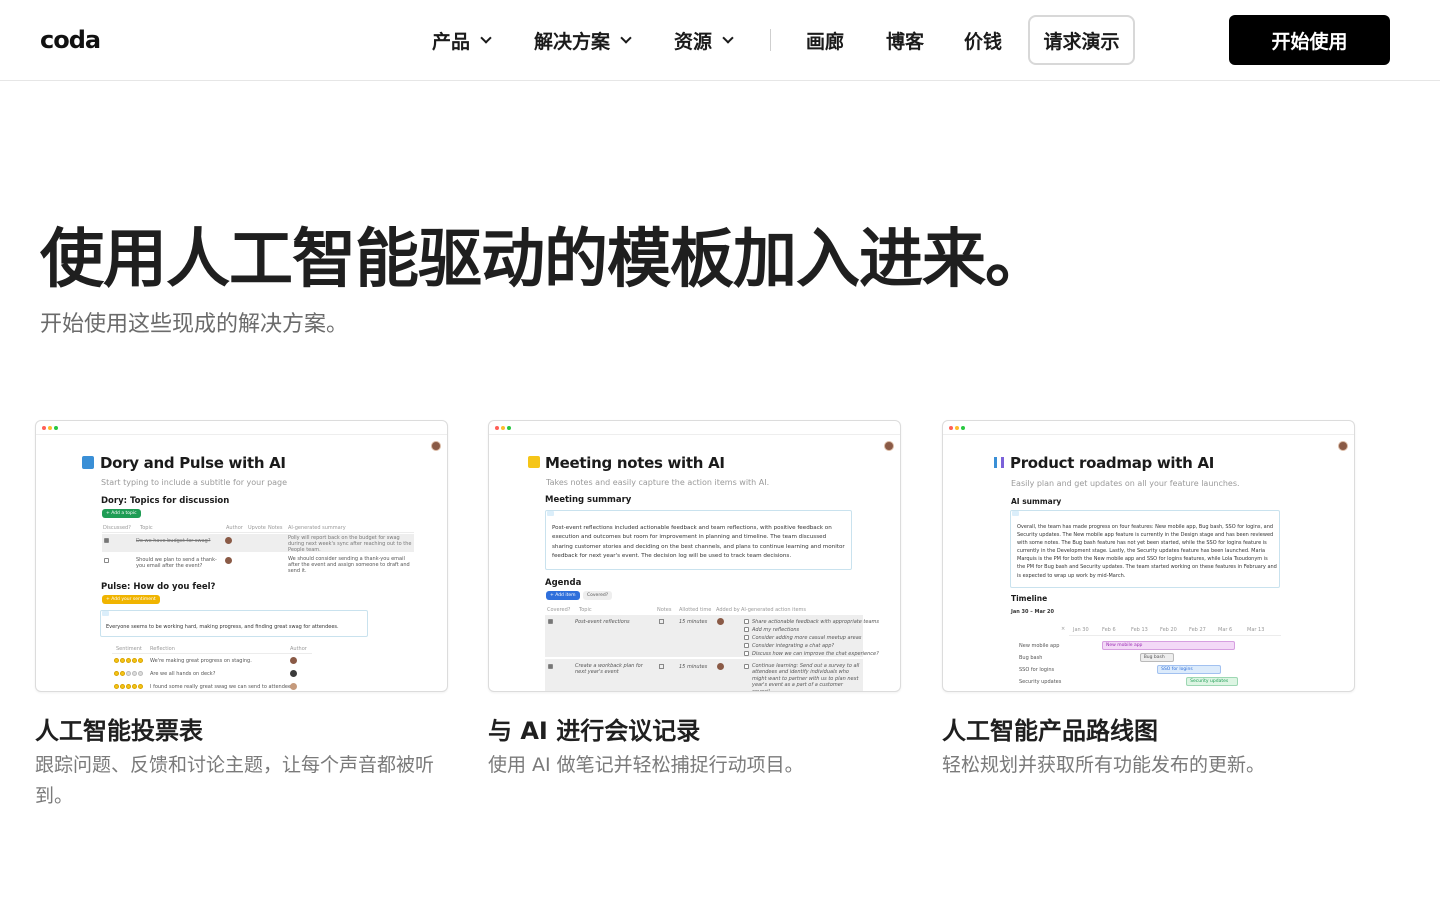 The image size is (1440, 900). What do you see at coordinates (1139, 630) in the screenshot?
I see `date-label: Feb 13` at bounding box center [1139, 630].